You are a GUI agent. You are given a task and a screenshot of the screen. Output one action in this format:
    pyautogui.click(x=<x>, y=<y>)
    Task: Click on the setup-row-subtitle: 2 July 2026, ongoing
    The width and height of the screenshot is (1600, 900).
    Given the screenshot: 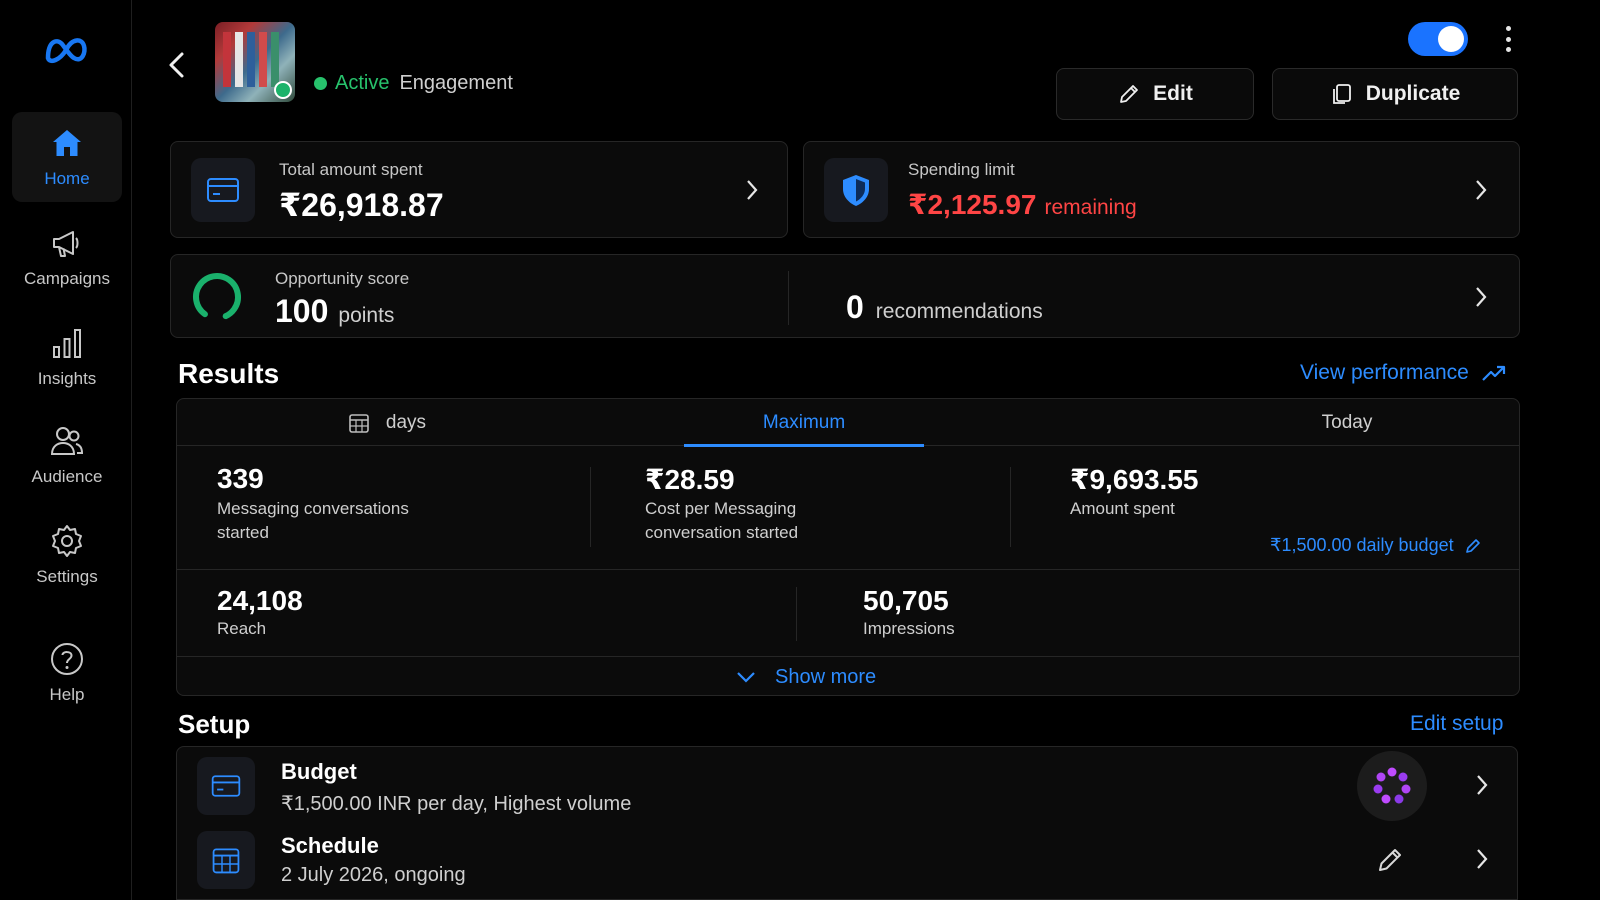 What is the action you would take?
    pyautogui.click(x=373, y=875)
    